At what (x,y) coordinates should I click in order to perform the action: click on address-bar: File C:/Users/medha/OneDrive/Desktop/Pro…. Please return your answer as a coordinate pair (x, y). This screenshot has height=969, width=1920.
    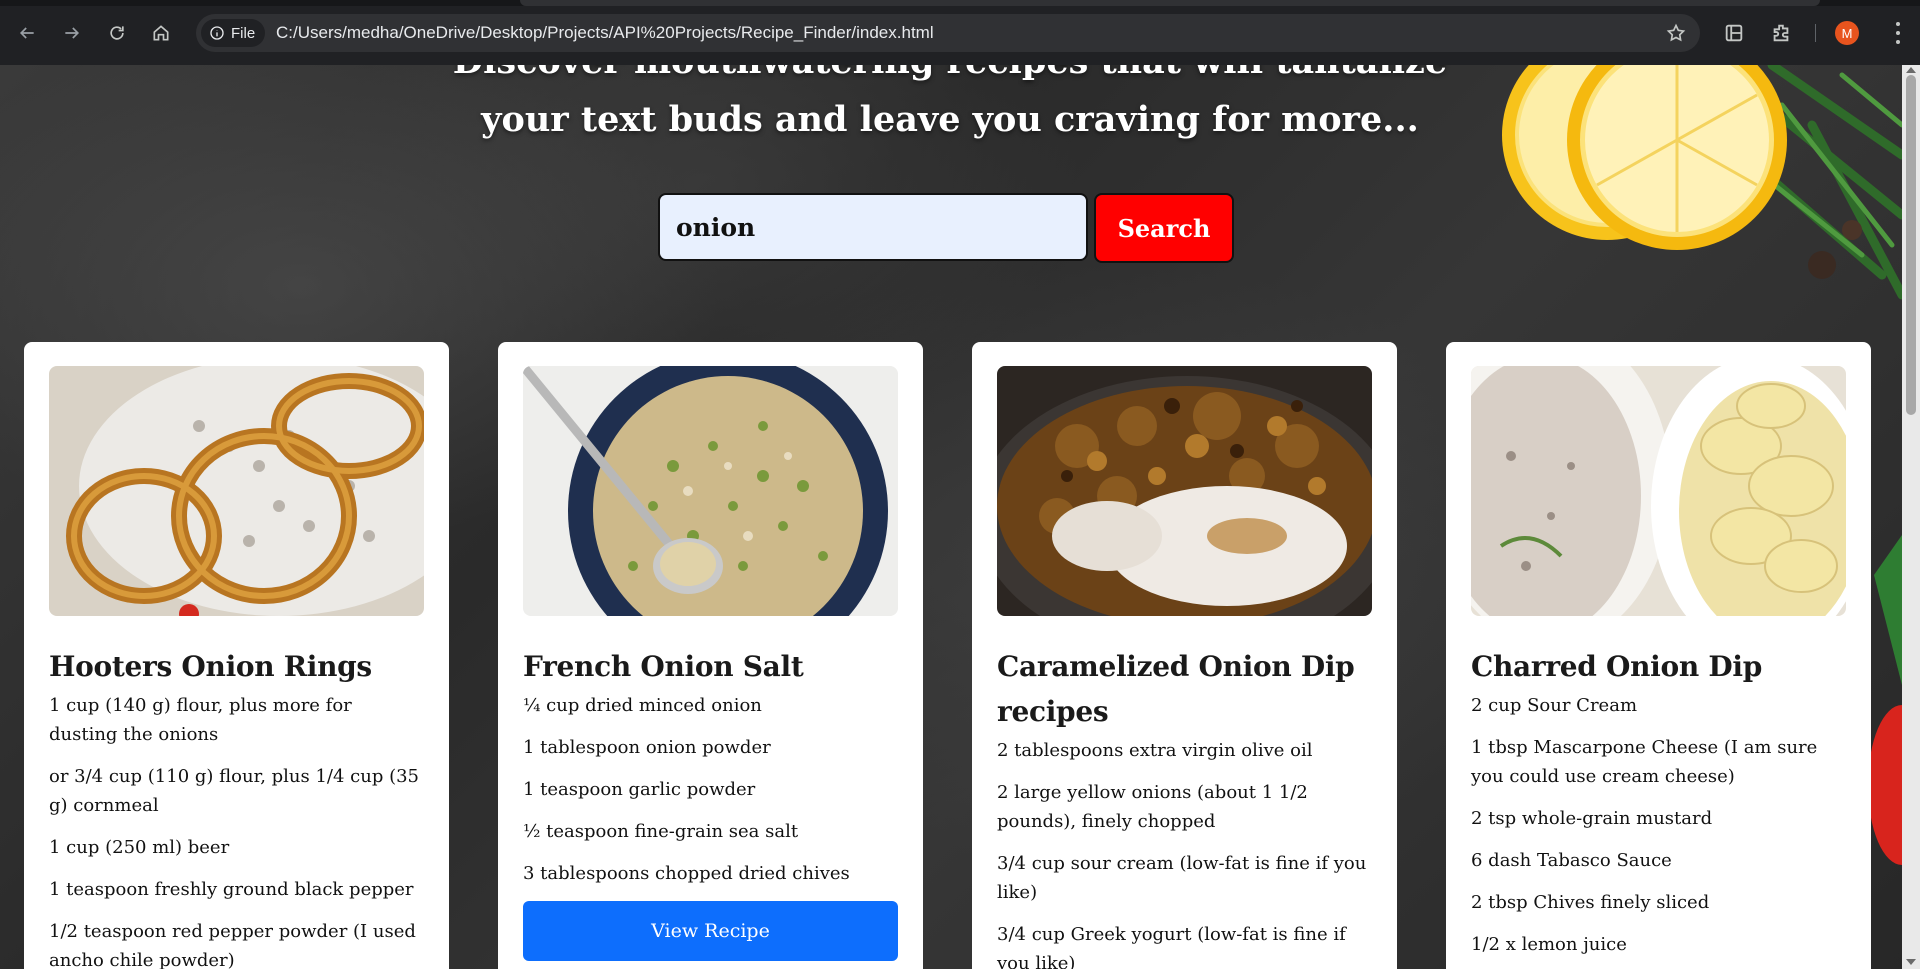
    Looking at the image, I should click on (948, 33).